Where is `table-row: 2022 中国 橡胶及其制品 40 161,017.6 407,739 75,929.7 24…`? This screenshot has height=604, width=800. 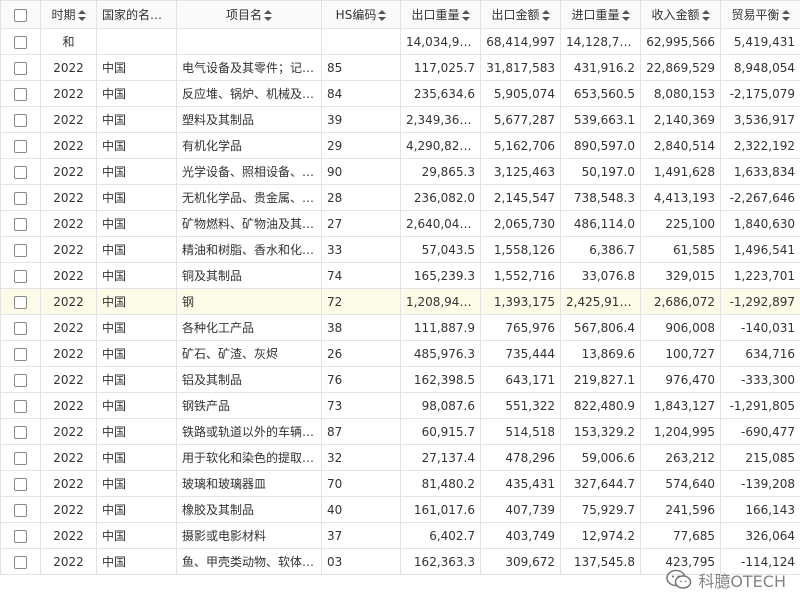
table-row: 2022 中国 橡胶及其制品 40 161,017.6 407,739 75,929.7 24… is located at coordinates (400, 509).